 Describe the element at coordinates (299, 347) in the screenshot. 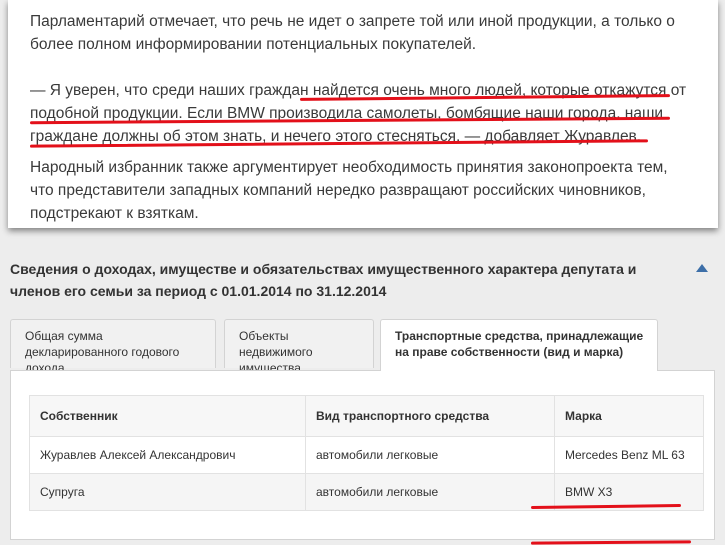

I see `tab-real-estate: Объекты недвижимого имущества` at that location.